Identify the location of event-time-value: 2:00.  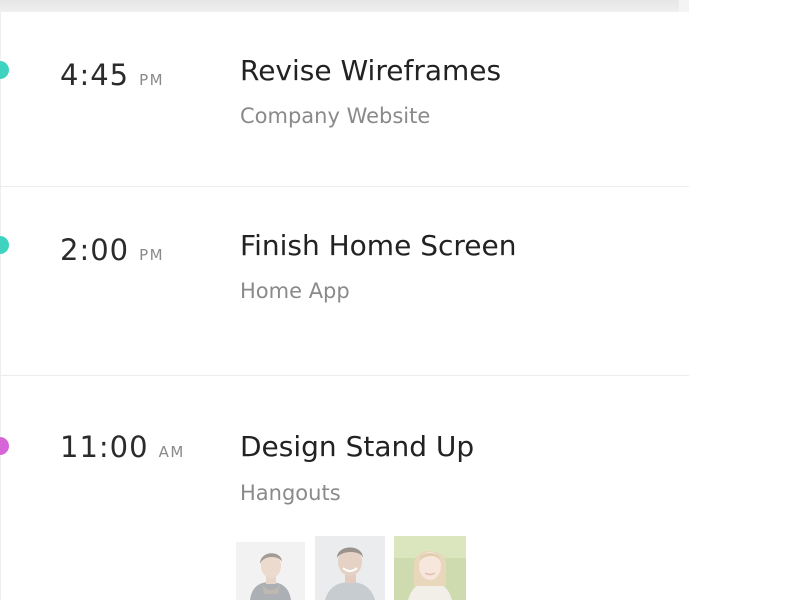
(95, 250).